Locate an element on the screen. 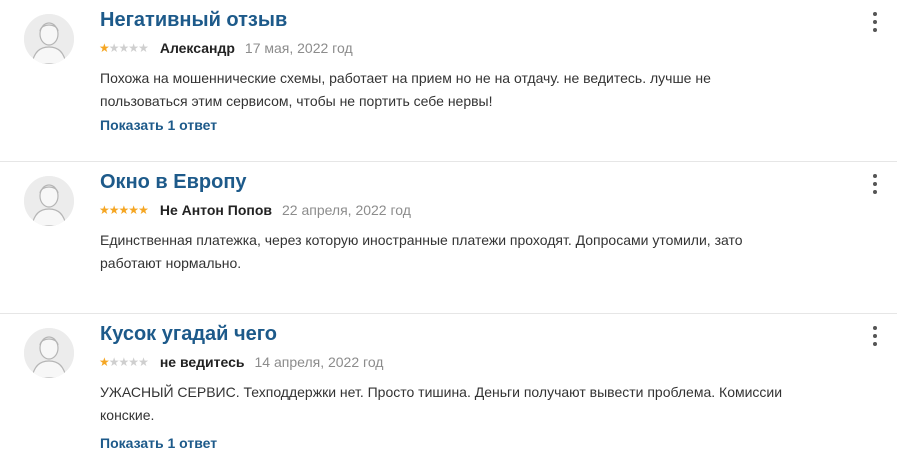 Image resolution: width=897 pixels, height=473 pixels. review-title: Окно в Европу is located at coordinates (173, 182).